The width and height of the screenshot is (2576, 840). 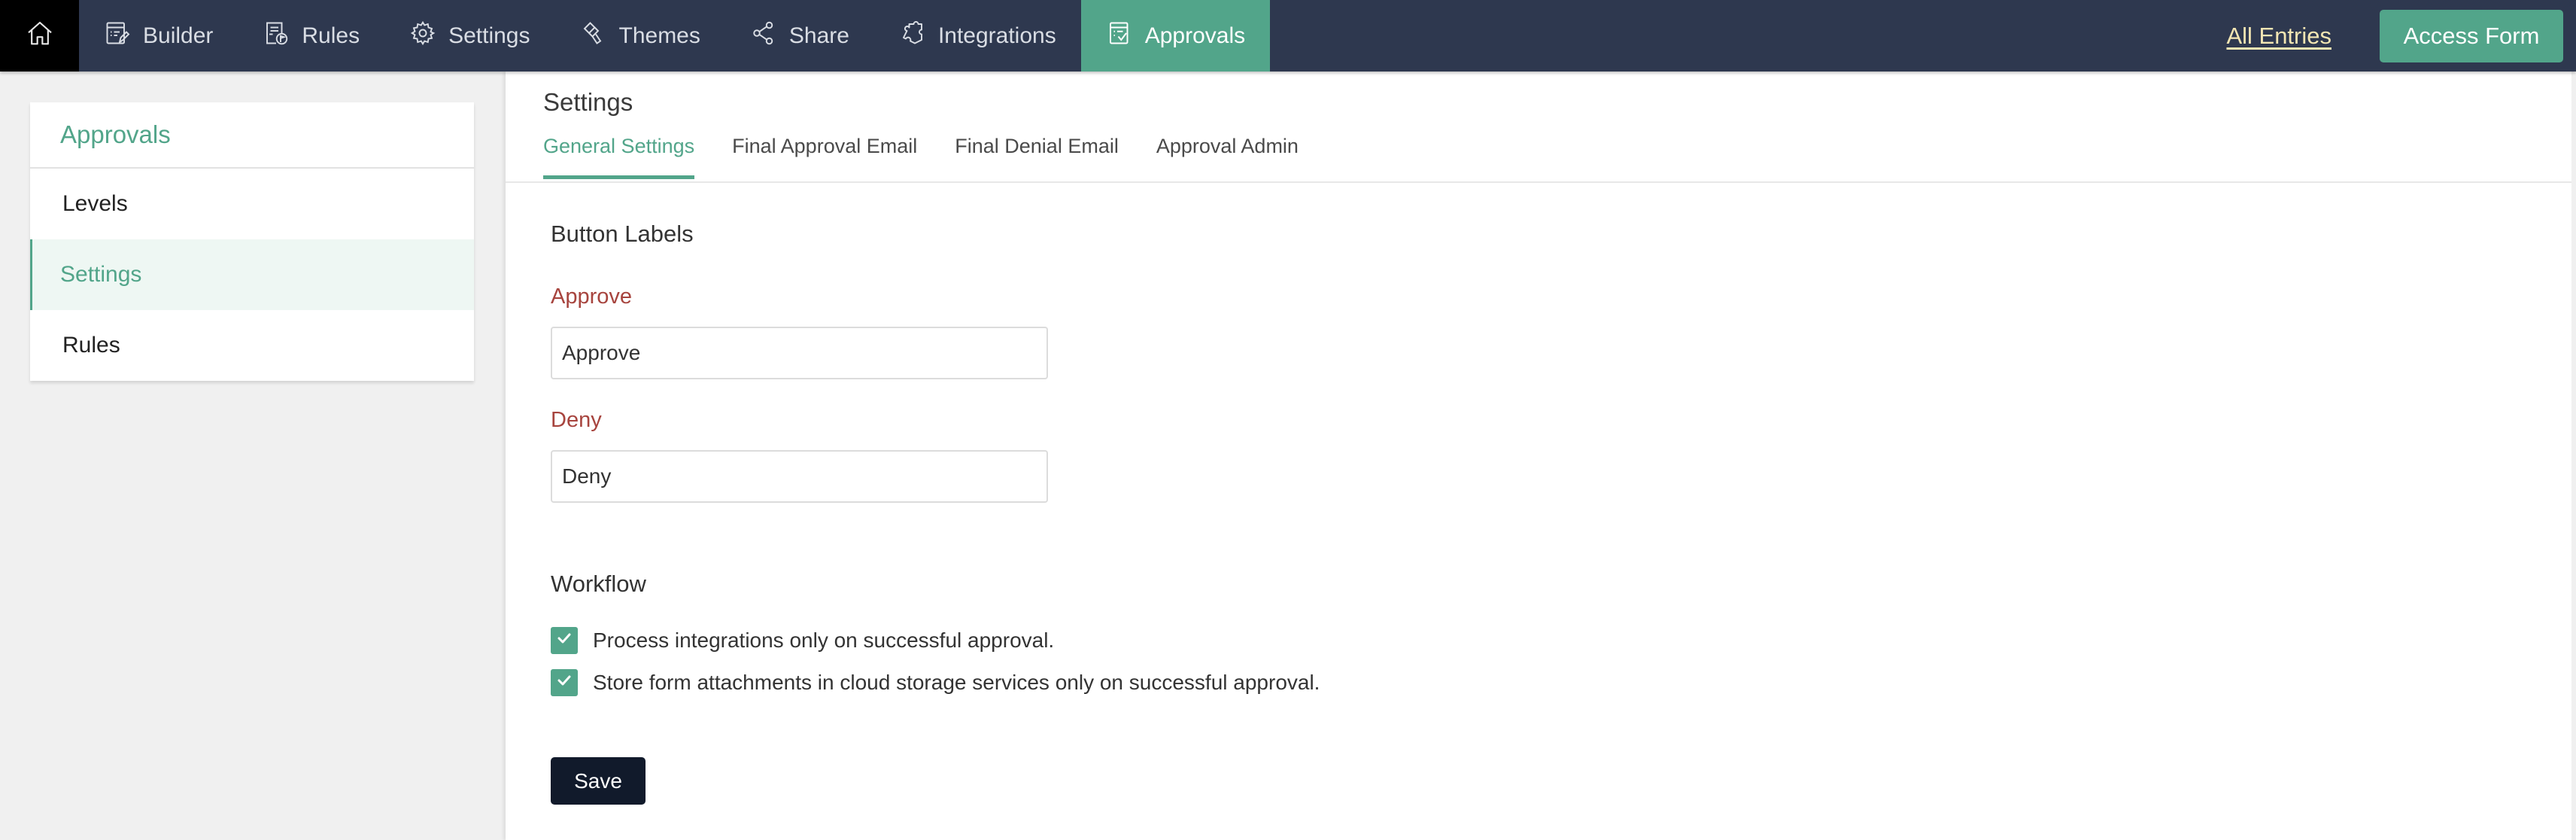 I want to click on rules-icon, so click(x=277, y=36).